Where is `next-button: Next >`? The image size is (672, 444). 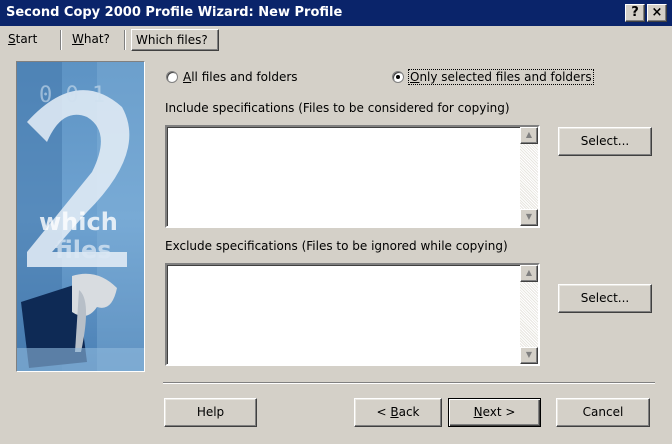 next-button: Next > is located at coordinates (494, 412).